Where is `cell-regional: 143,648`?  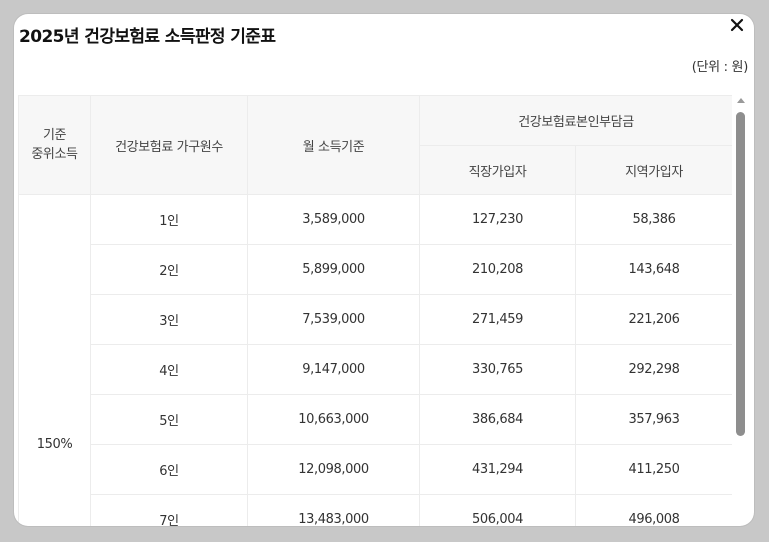
cell-regional: 143,648 is located at coordinates (653, 269).